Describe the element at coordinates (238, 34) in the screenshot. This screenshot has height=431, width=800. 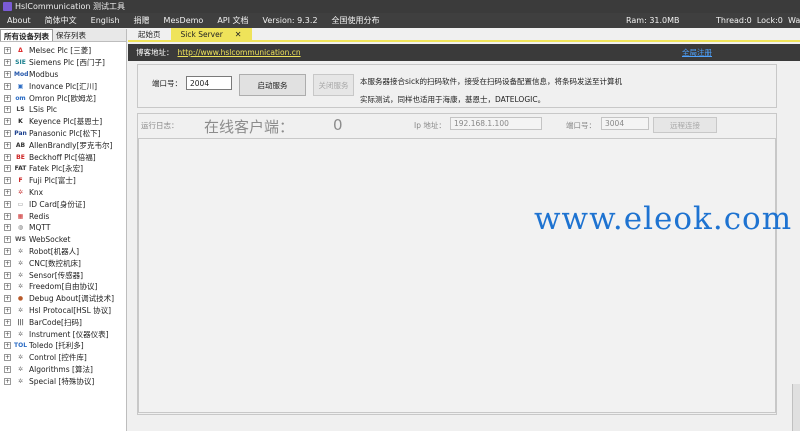
I see `close-icon: ✕` at that location.